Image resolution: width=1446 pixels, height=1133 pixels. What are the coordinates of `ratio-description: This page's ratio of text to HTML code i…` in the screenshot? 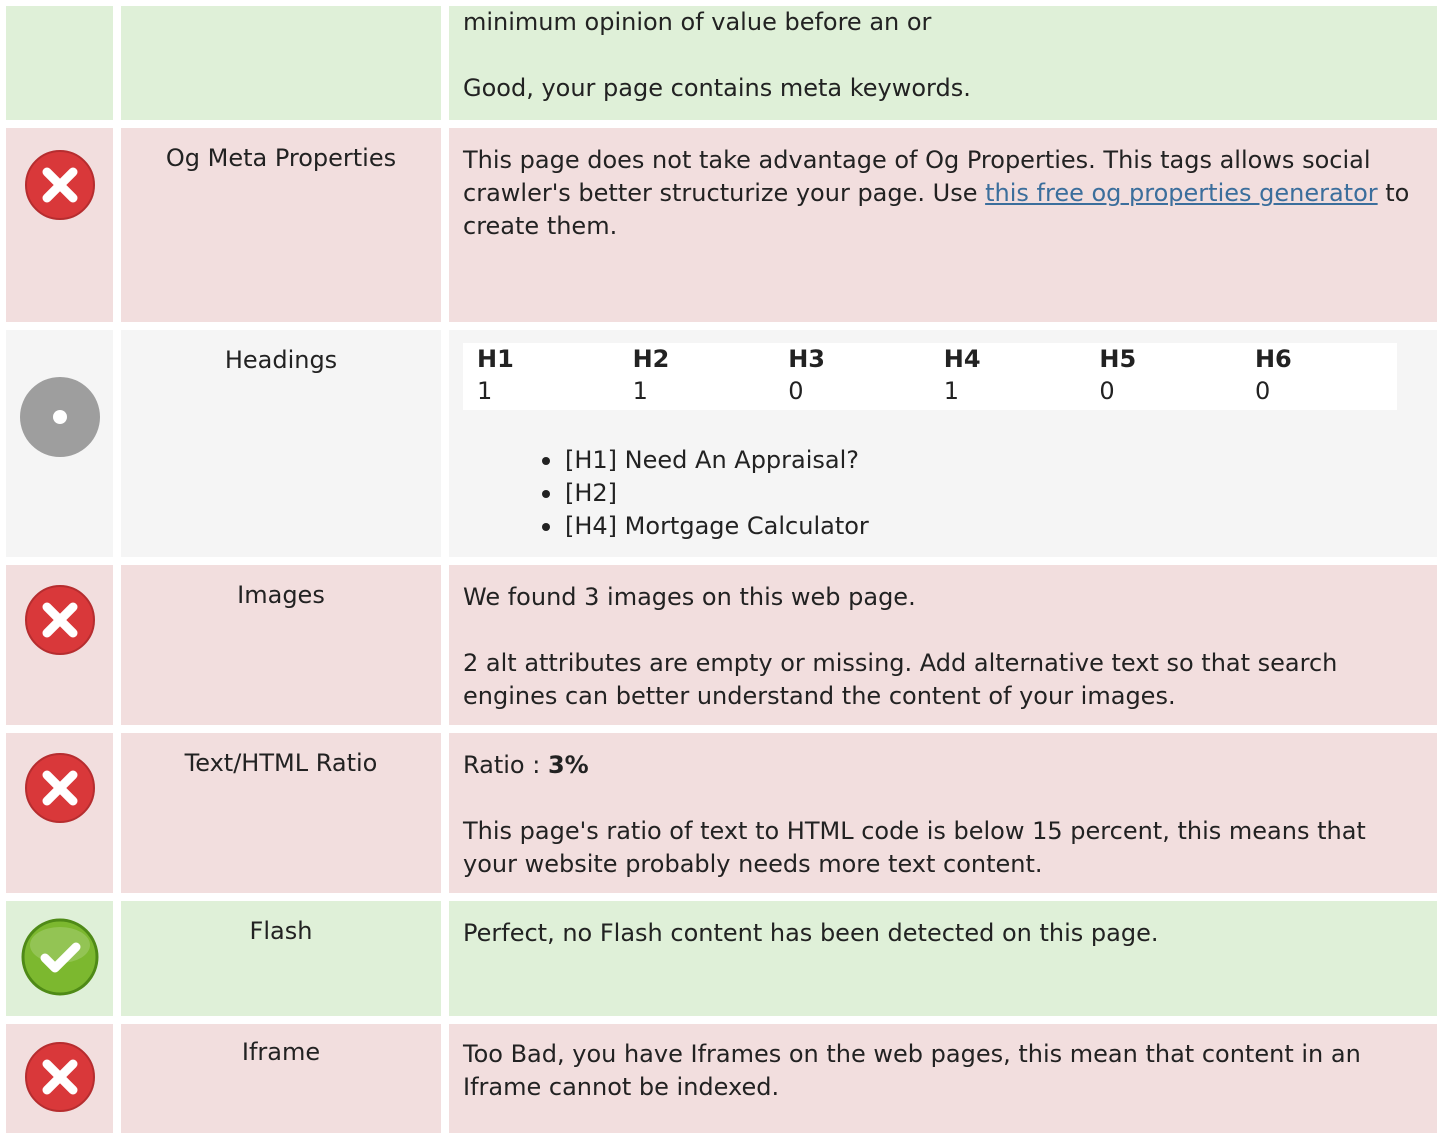 It's located at (914, 847).